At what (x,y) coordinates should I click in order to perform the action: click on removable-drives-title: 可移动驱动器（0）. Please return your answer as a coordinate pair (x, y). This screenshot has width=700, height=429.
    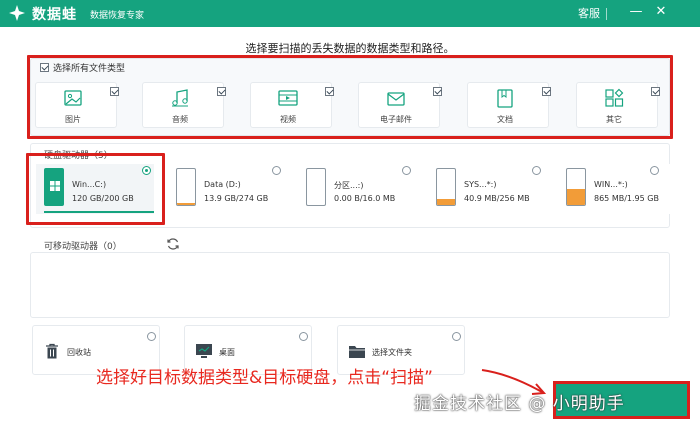
    Looking at the image, I should click on (83, 247).